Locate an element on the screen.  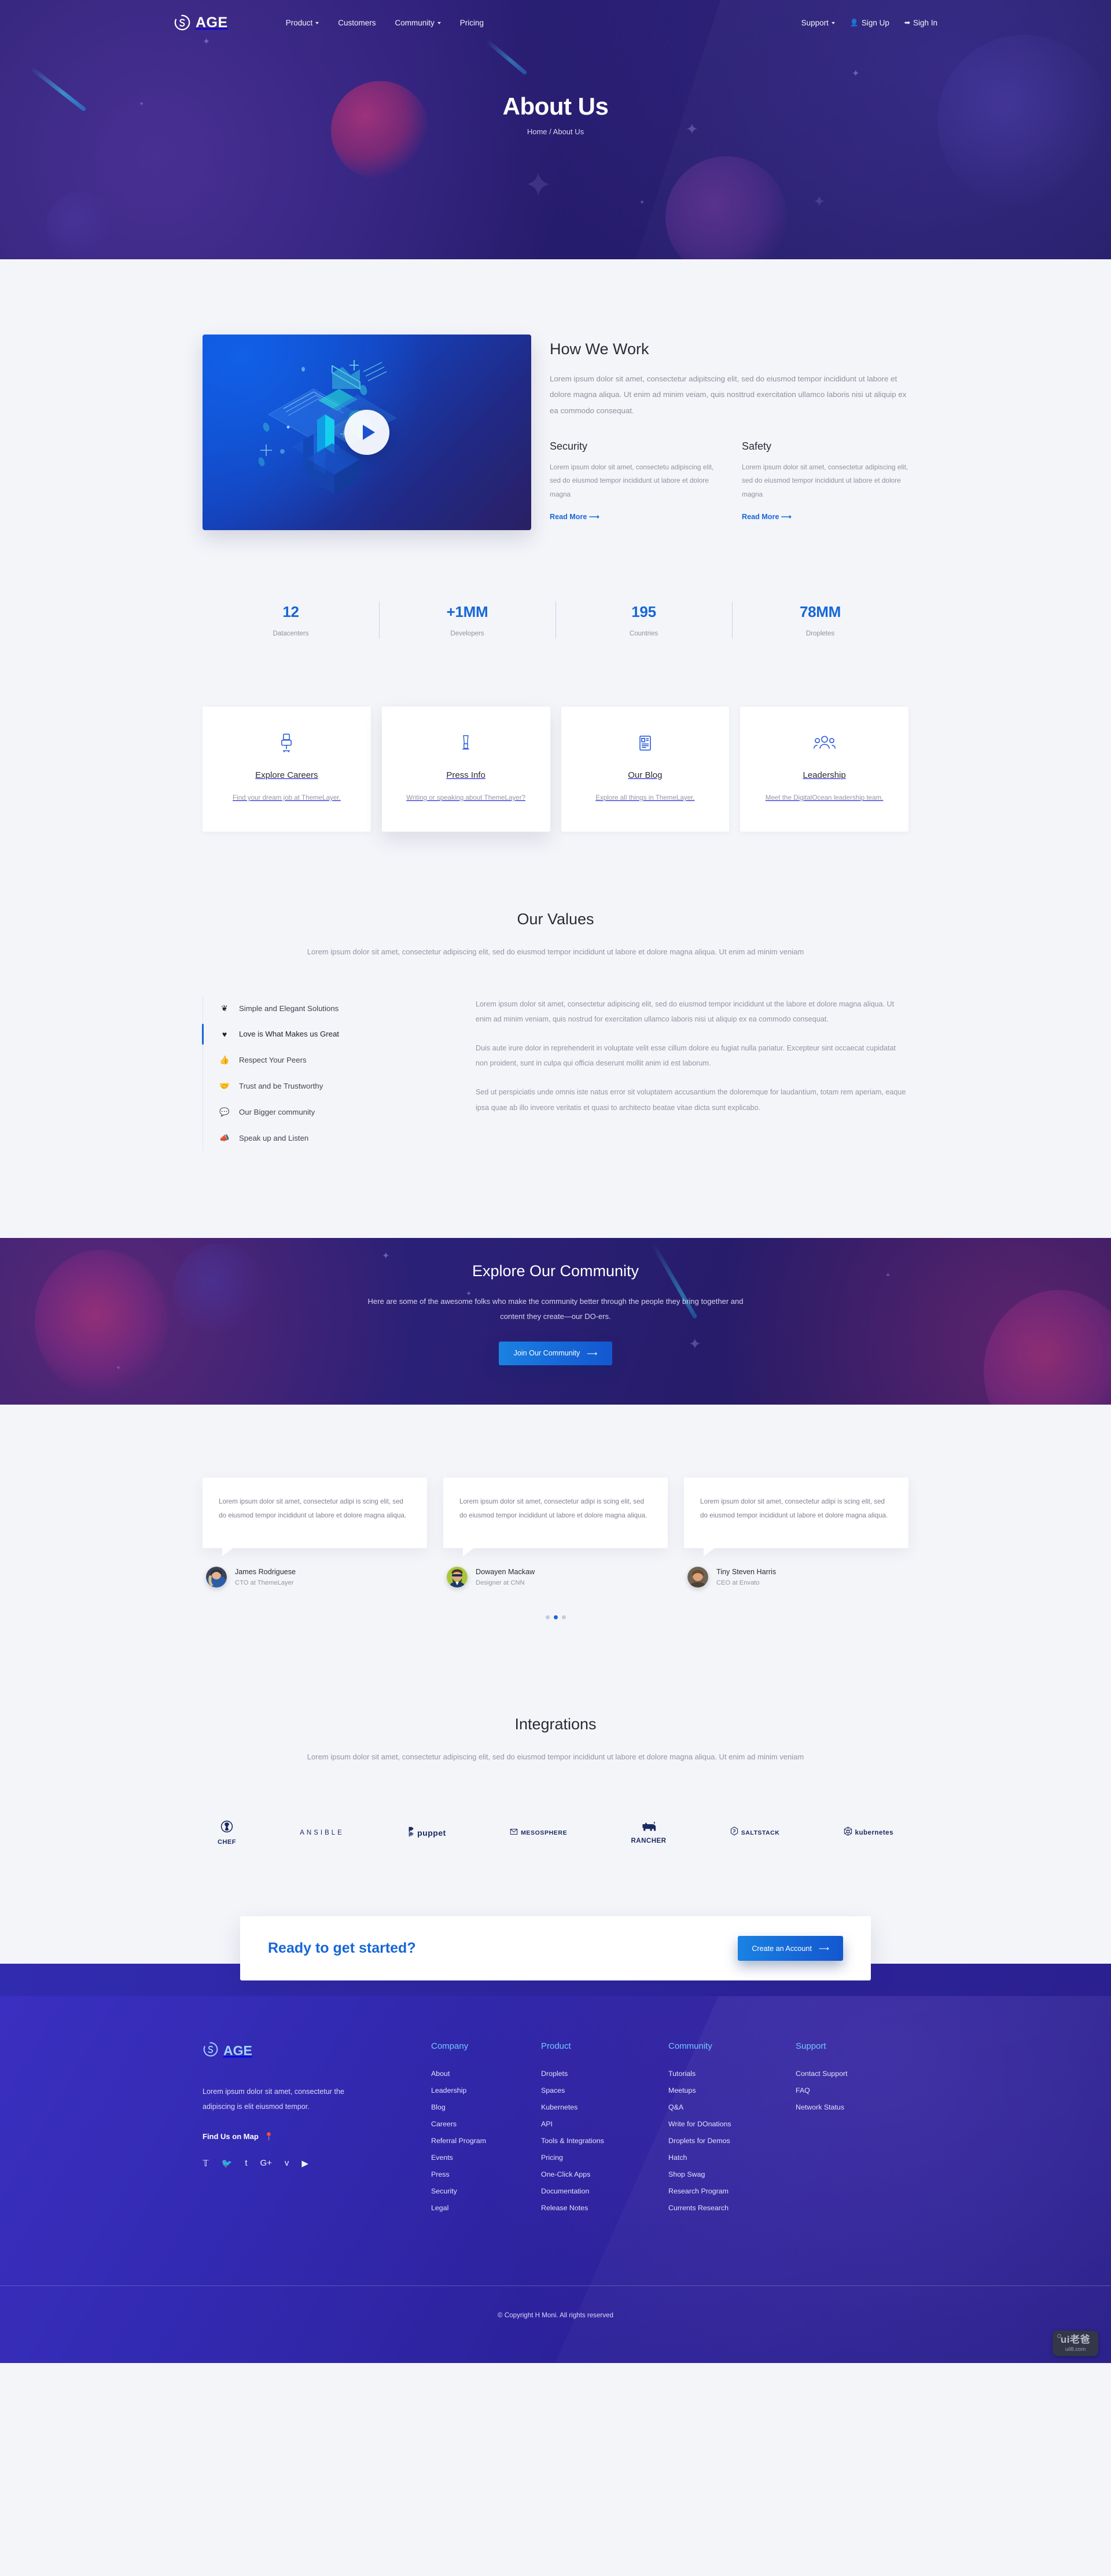
promo-video-thumbnail is located at coordinates (367, 432).